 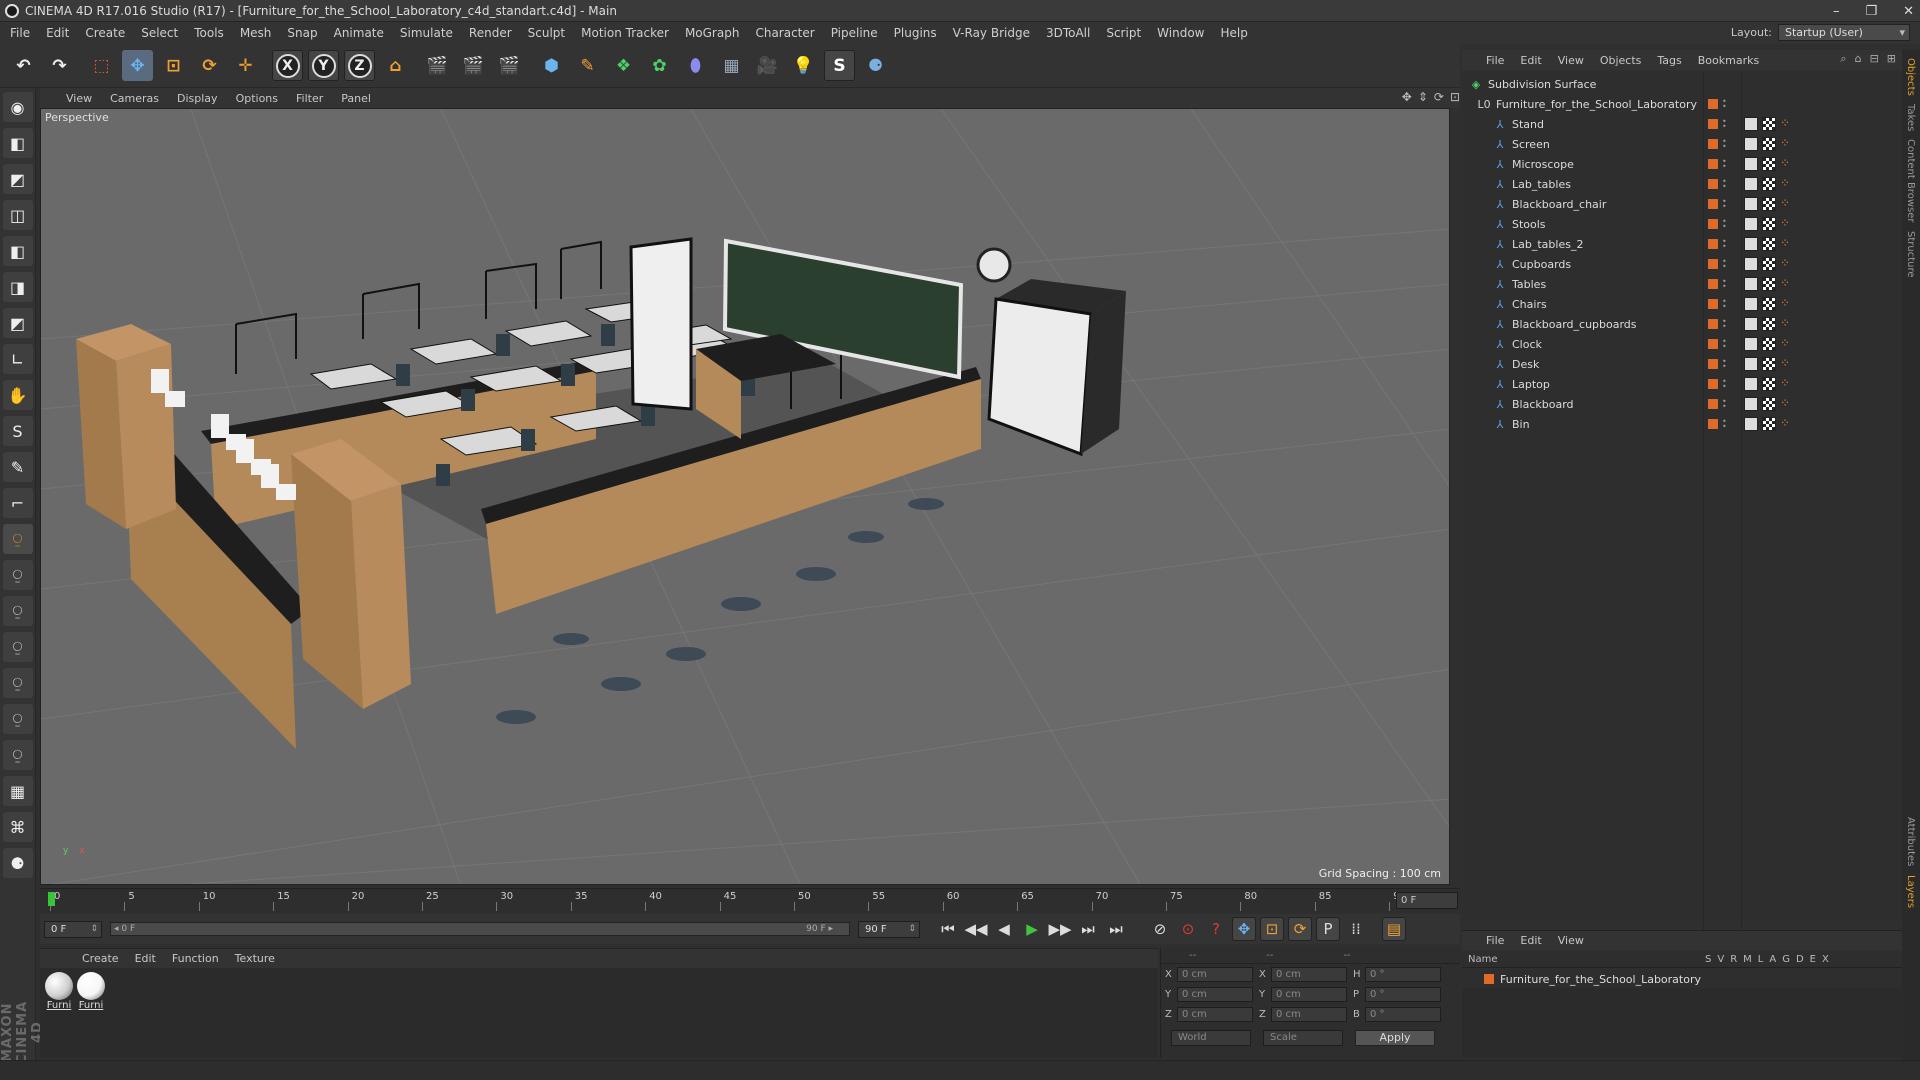 I want to click on go-to-end-button: ⏭, so click(x=1116, y=929).